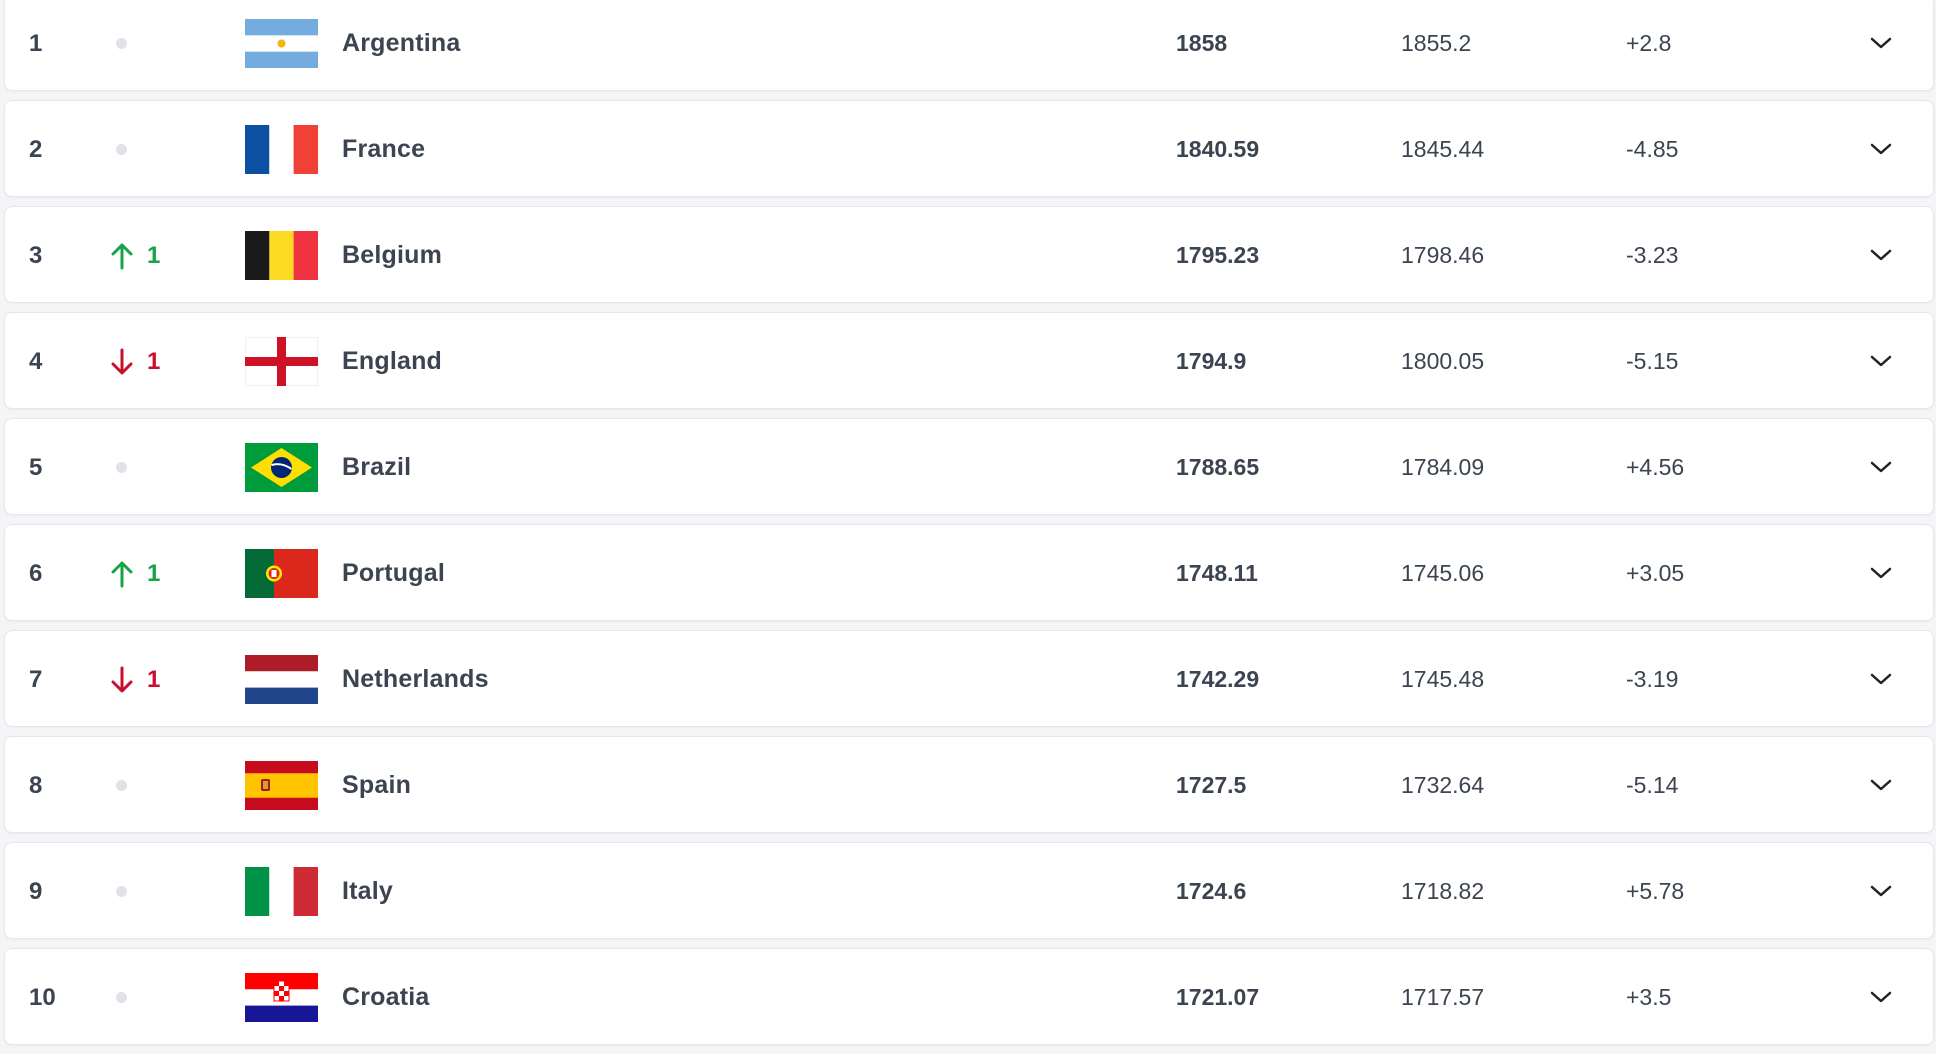  I want to click on ranking-row: 8 Spain 1727.5 1732.64 -5.14, so click(969, 784).